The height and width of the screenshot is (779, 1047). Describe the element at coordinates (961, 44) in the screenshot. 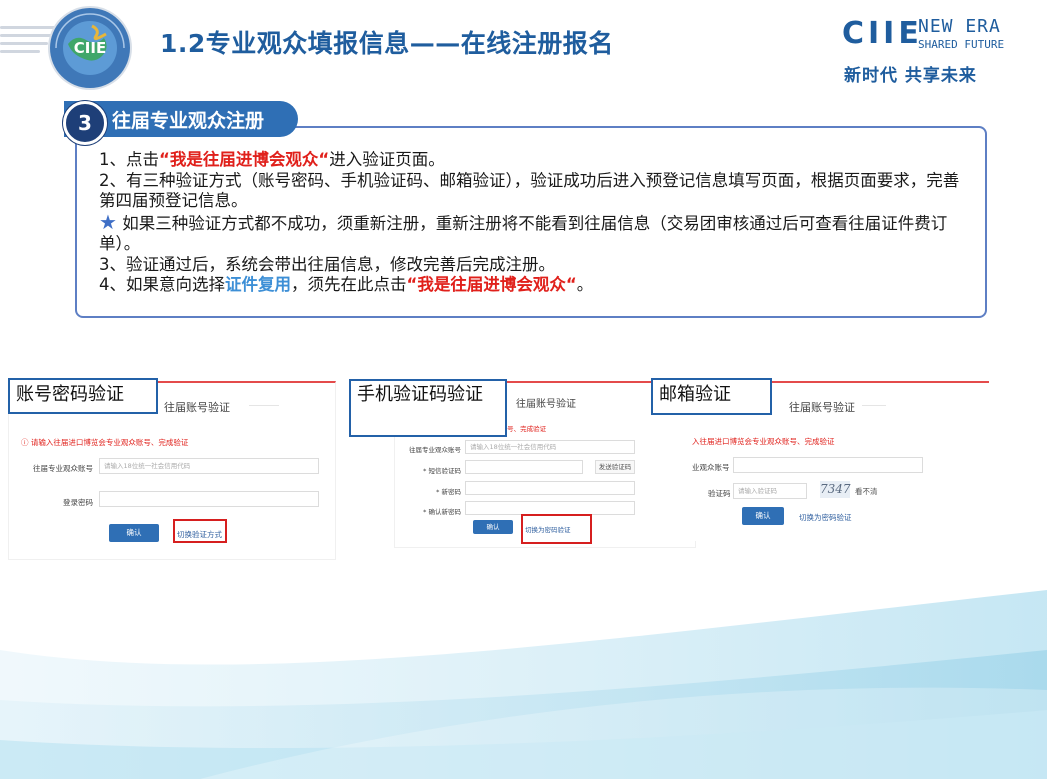

I see `brand-slogan-en-2: SHARED FUTURE` at that location.